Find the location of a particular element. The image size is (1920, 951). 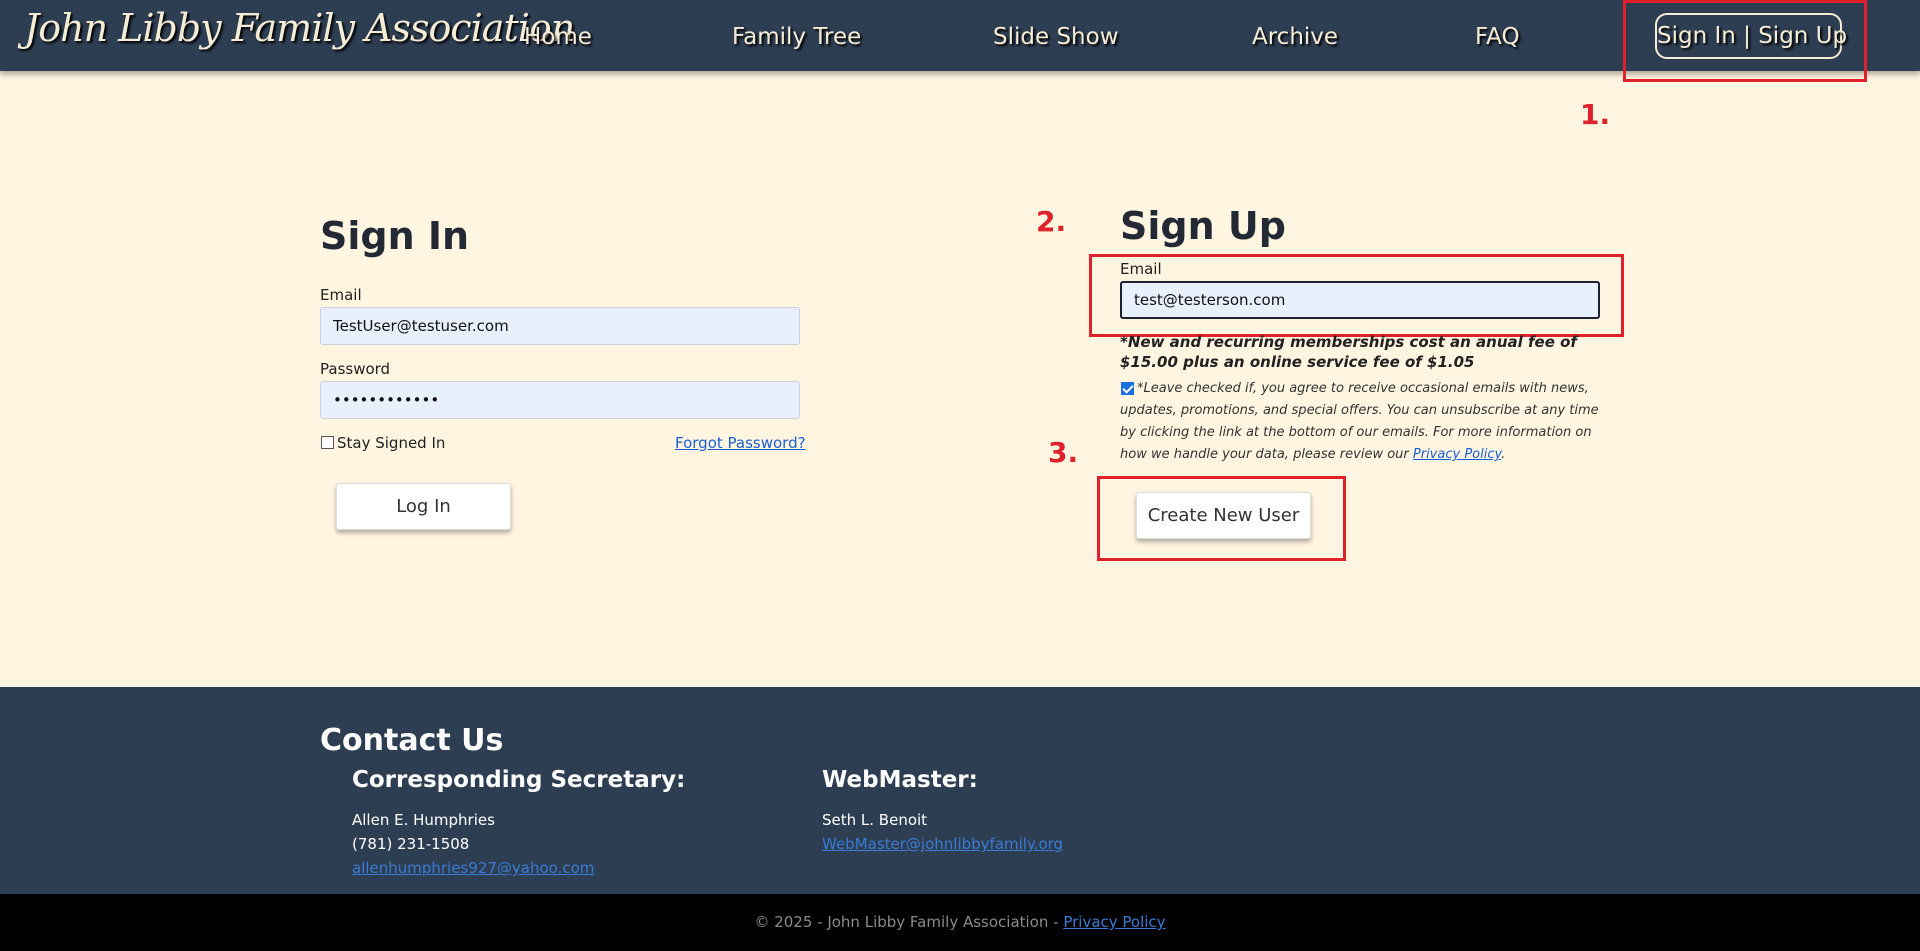

create-new-user-button: Create New User is located at coordinates (1223, 515).